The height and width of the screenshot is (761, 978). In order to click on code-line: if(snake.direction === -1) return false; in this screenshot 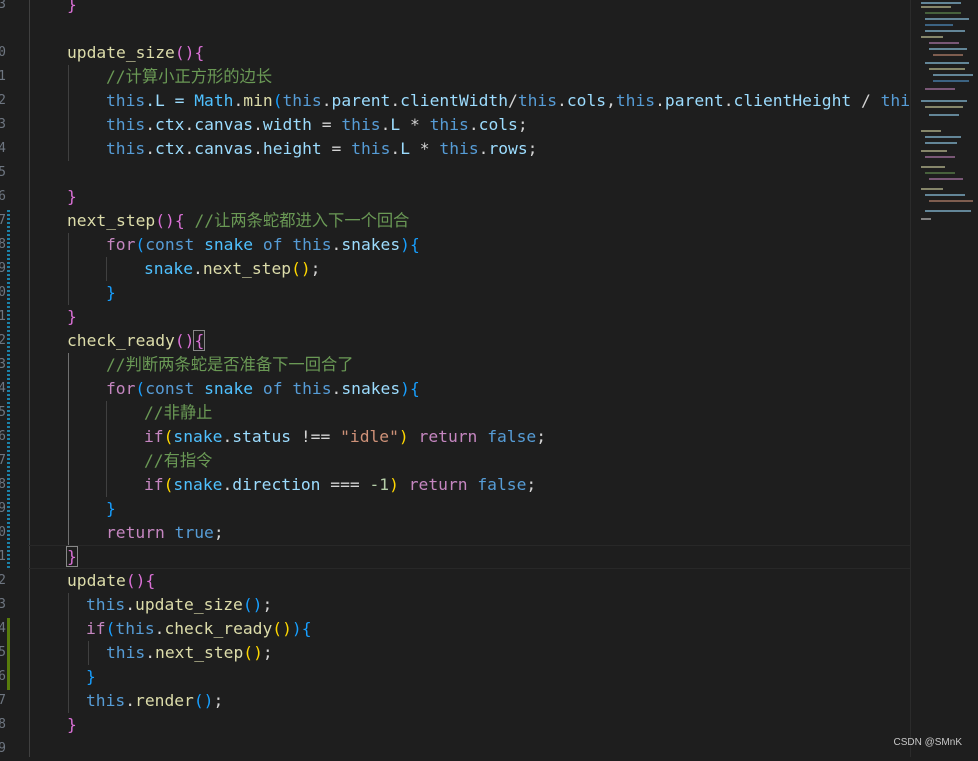, I will do `click(340, 484)`.